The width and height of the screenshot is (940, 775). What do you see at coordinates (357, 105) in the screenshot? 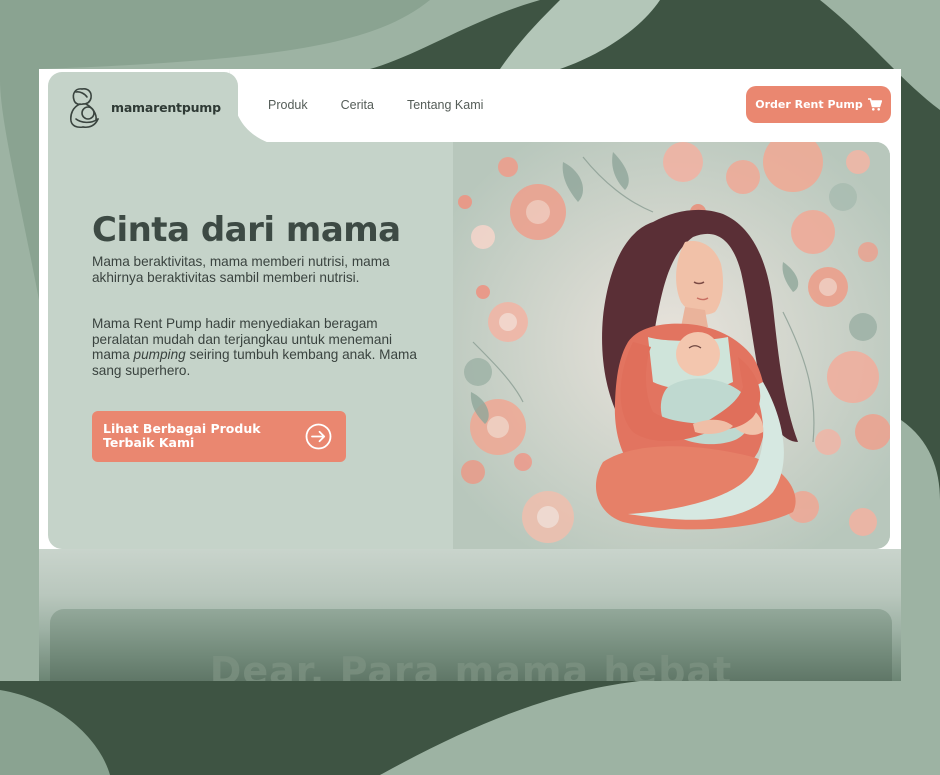
I see `nav-item-cerita: Cerita` at bounding box center [357, 105].